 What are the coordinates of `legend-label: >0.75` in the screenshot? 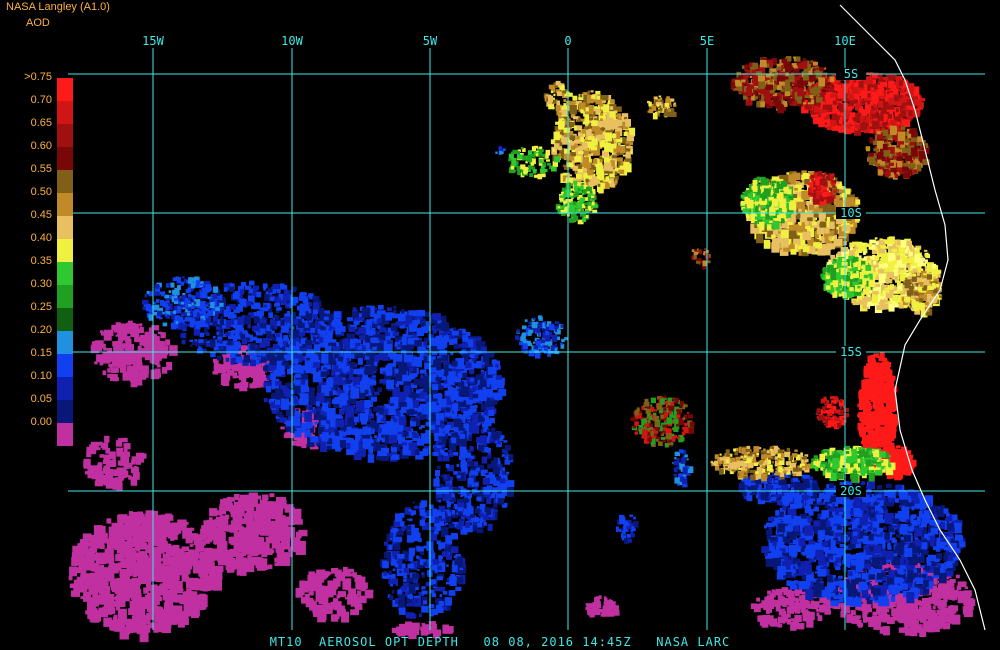 It's located at (38, 77).